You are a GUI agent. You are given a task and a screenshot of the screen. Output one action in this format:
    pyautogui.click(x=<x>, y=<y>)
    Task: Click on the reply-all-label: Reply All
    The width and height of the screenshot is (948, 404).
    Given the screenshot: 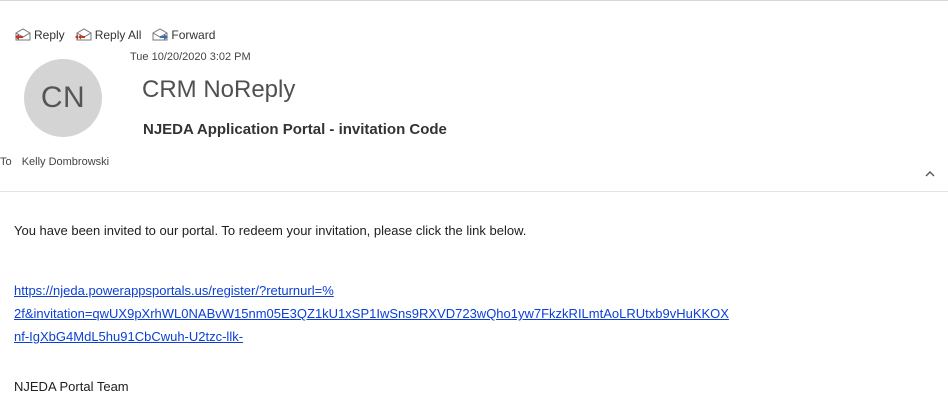 What is the action you would take?
    pyautogui.click(x=118, y=35)
    